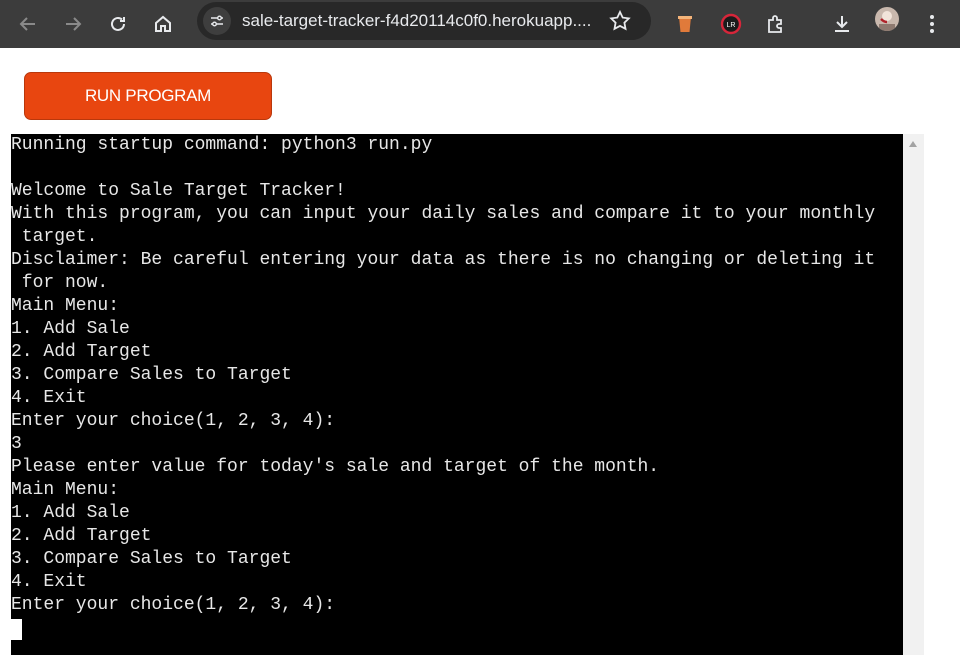  Describe the element at coordinates (118, 24) in the screenshot. I see `reload-icon` at that location.